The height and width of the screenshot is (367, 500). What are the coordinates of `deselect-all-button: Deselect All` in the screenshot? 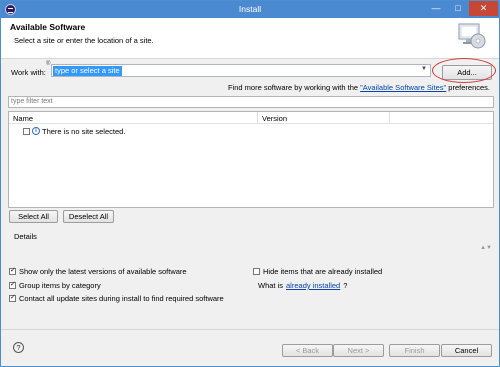 It's located at (88, 216).